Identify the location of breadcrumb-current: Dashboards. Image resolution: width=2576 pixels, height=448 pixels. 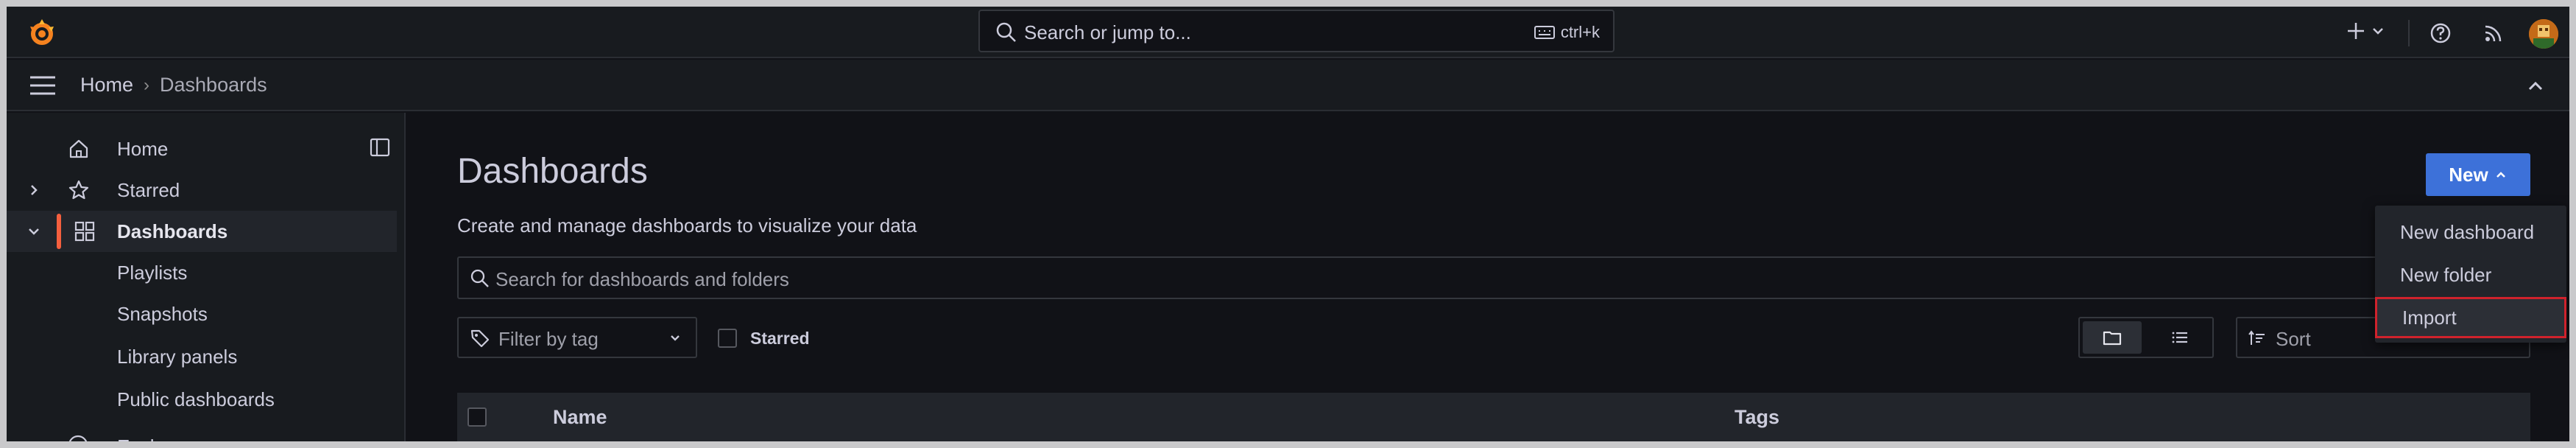
(213, 85).